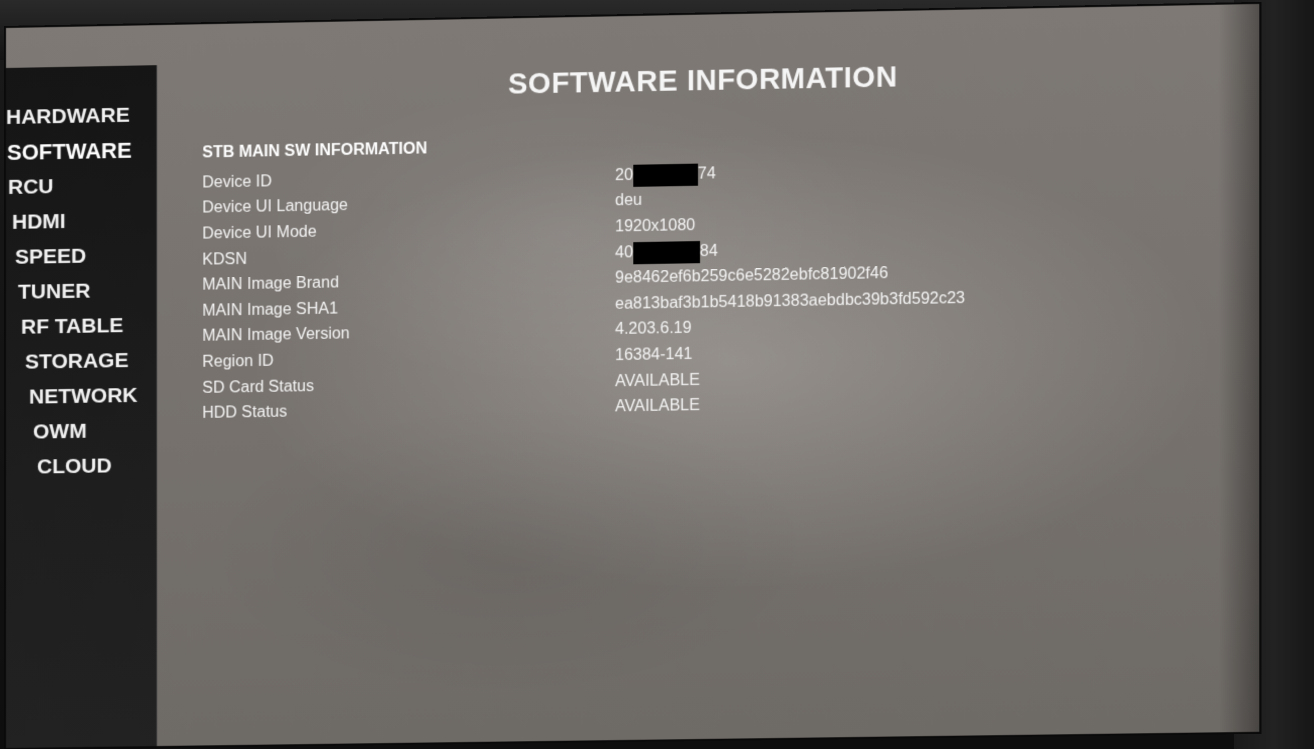 The width and height of the screenshot is (1314, 749). Describe the element at coordinates (72, 326) in the screenshot. I see `menu-item-rf-table: RF TABLE` at that location.